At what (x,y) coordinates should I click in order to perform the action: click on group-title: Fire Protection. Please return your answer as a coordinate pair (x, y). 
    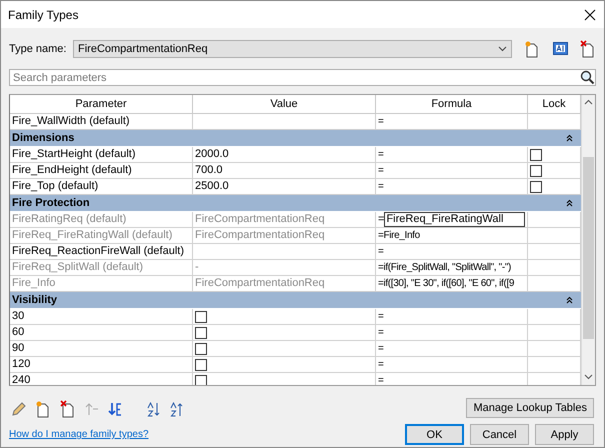
    Looking at the image, I should click on (51, 203).